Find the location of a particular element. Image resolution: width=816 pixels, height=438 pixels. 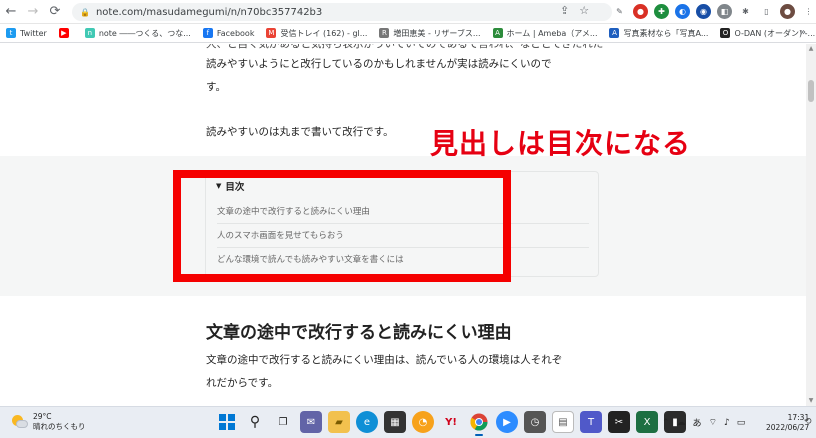

photoac-icon: A is located at coordinates (614, 33).